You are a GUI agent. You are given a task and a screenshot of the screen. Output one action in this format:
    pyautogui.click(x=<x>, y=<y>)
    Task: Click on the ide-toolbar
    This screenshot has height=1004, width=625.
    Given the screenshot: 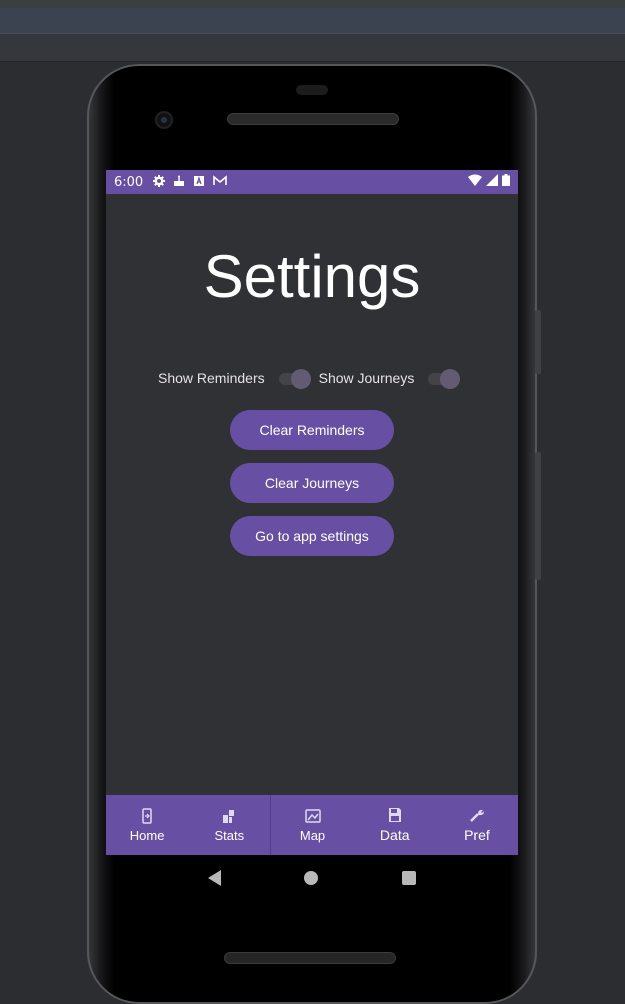 What is the action you would take?
    pyautogui.click(x=312, y=21)
    